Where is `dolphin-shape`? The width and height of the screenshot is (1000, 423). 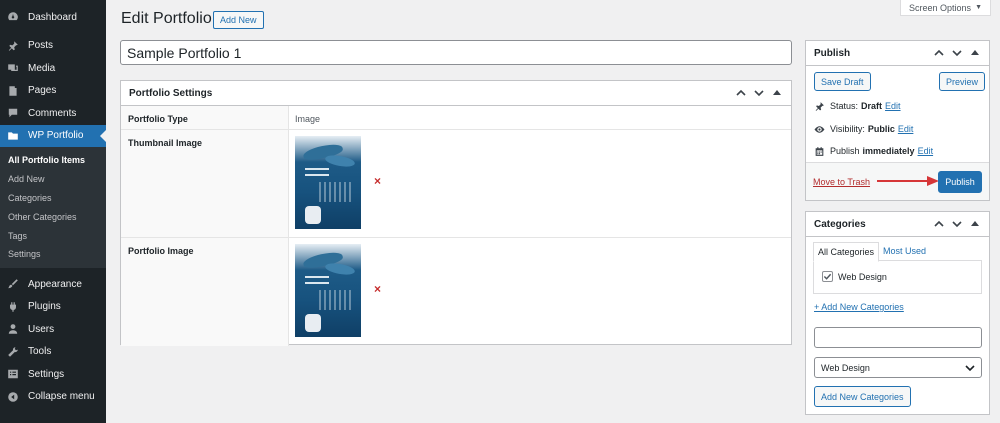
dolphin-shape is located at coordinates (340, 161).